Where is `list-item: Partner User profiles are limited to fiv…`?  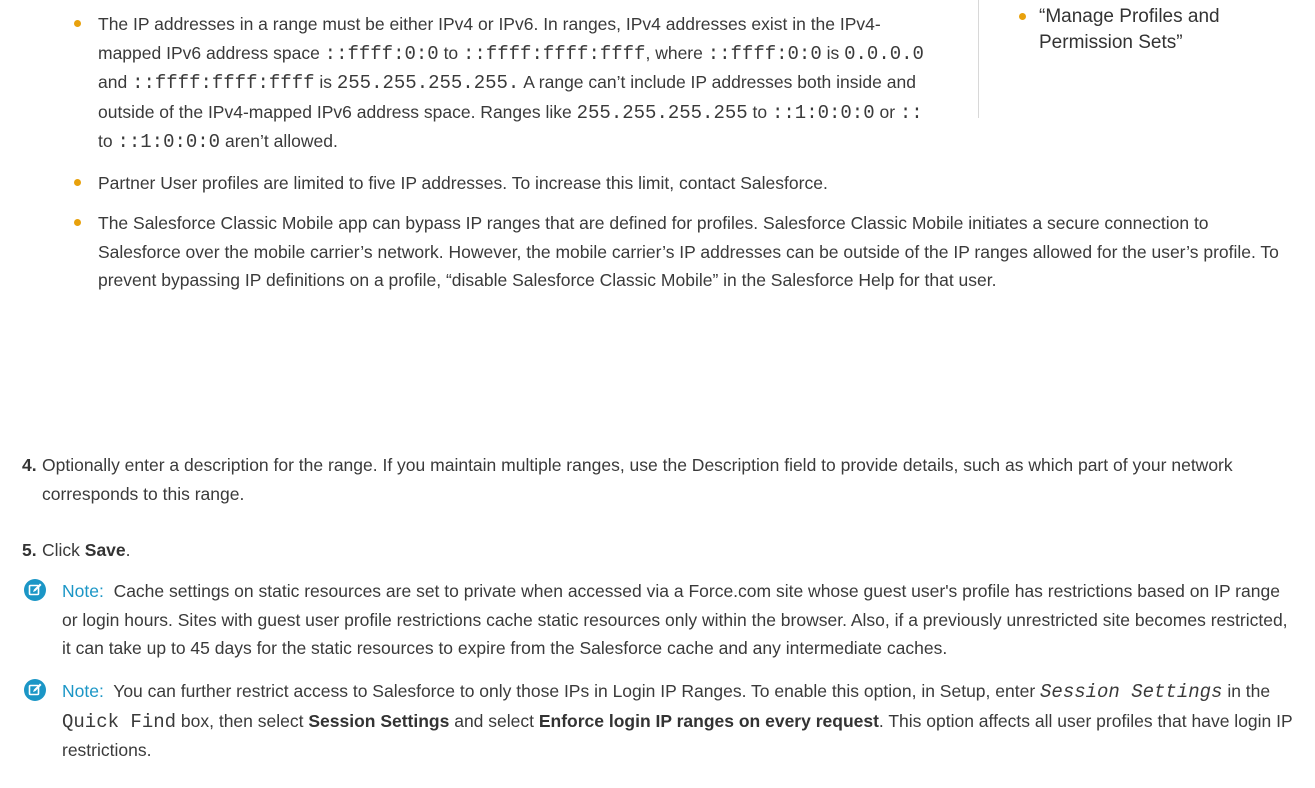
list-item: Partner User profiles are limited to fiv… is located at coordinates (676, 183).